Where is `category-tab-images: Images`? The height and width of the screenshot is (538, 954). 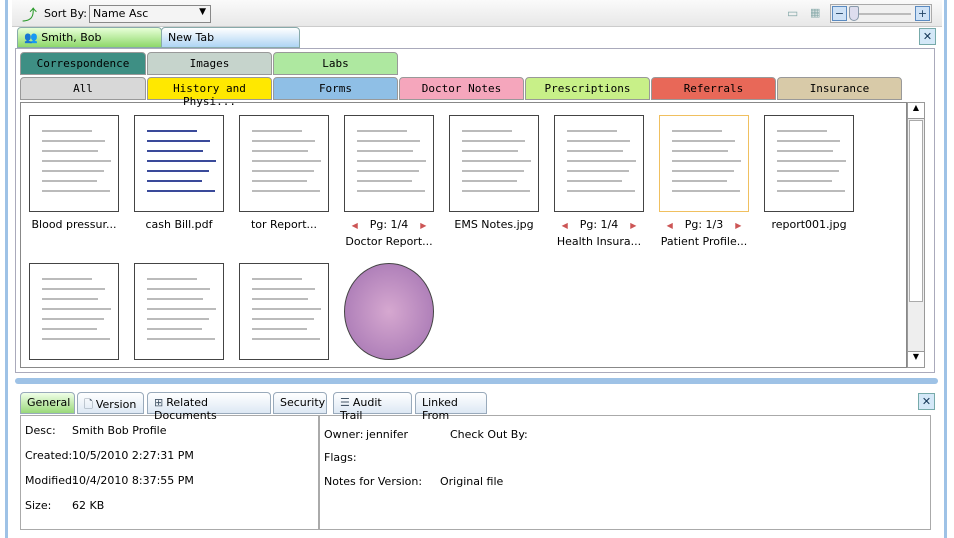 category-tab-images: Images is located at coordinates (209, 63).